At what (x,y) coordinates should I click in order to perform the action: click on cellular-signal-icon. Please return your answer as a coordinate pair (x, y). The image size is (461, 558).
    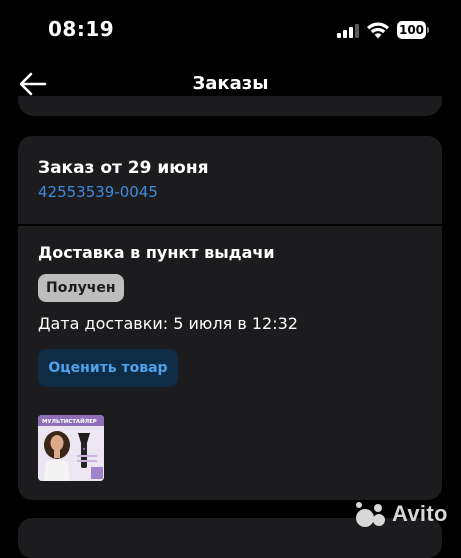
    Looking at the image, I should click on (348, 31).